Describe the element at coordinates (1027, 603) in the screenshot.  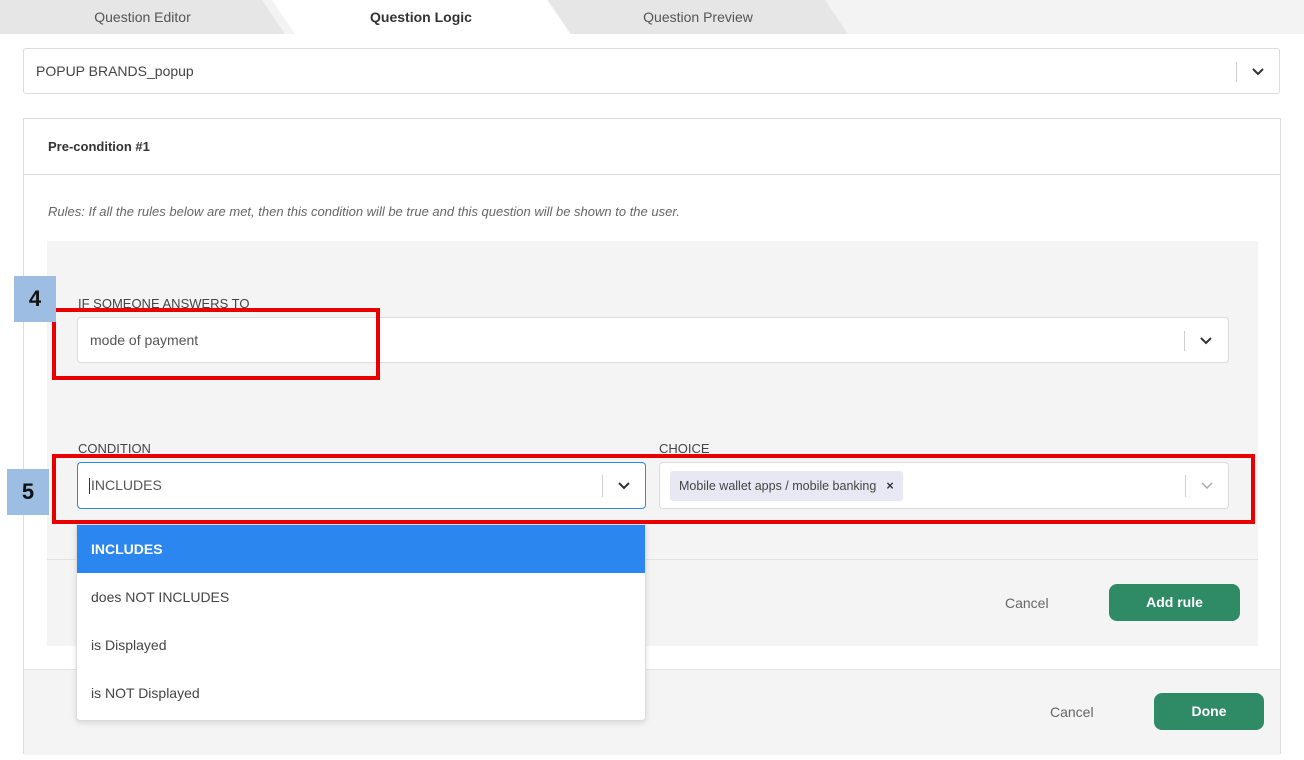
I see `rule-cancel-button: Cancel` at that location.